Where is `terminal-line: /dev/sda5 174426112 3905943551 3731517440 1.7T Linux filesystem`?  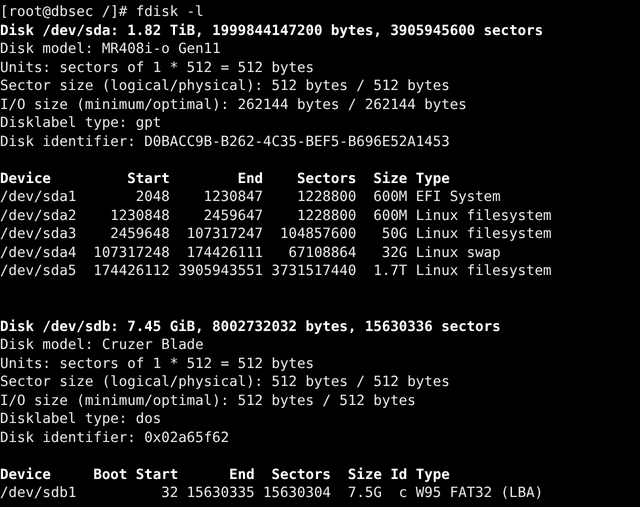 terminal-line: /dev/sda5 174426112 3905943551 3731517440 1.7T Linux filesystem is located at coordinates (276, 271).